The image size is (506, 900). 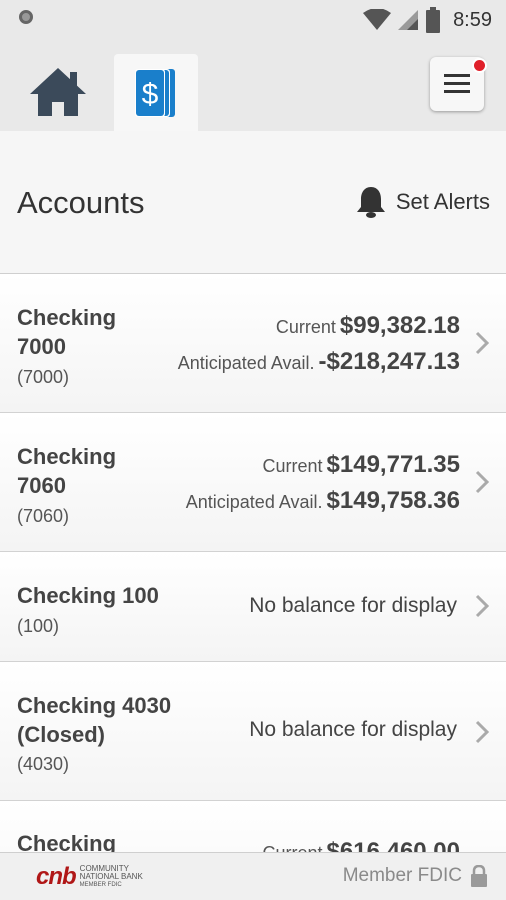 I want to click on notification-badge, so click(x=479, y=65).